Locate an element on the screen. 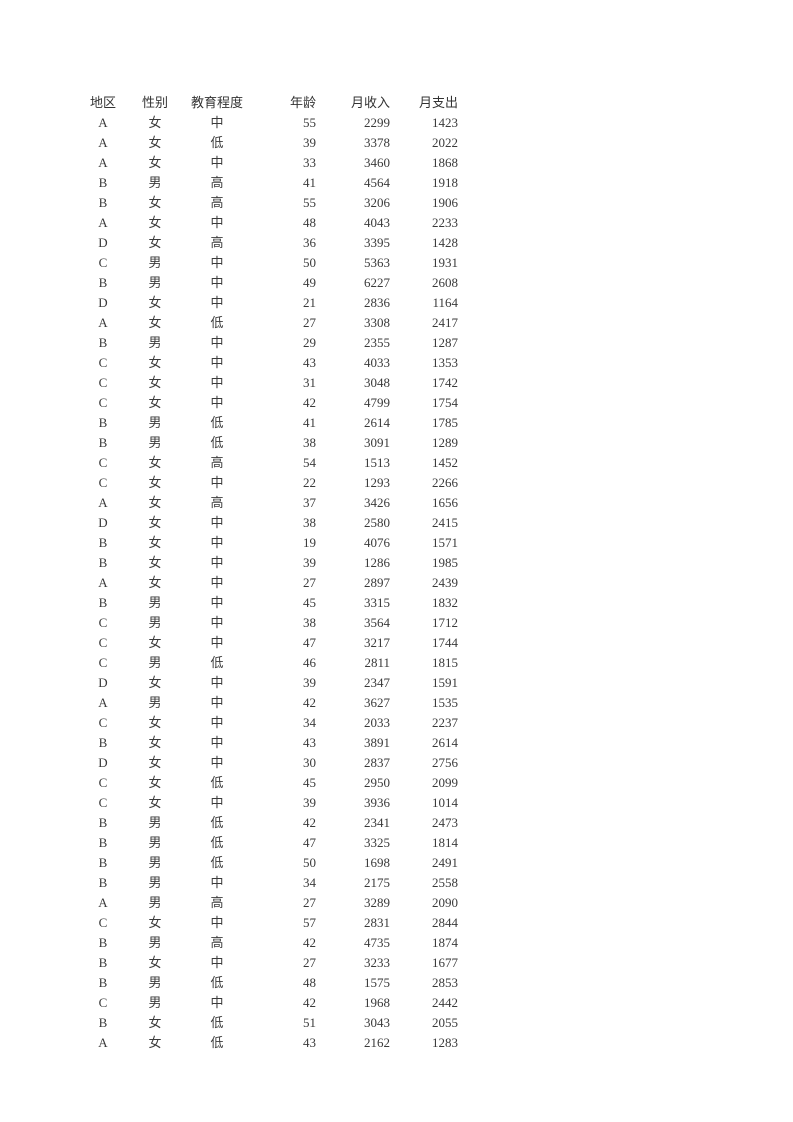 The image size is (793, 1122). cell-income: 4033 is located at coordinates (377, 362).